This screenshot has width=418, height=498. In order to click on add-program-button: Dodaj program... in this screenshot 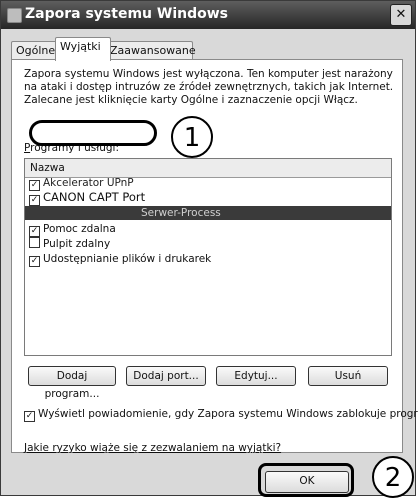, I will do `click(72, 383)`.